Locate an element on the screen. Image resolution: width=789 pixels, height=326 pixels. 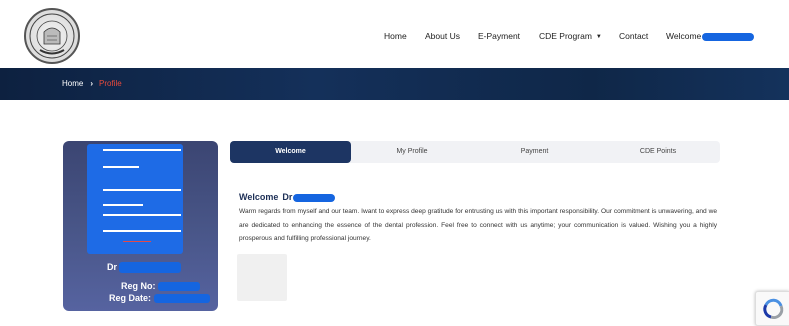
redacted-reg-date is located at coordinates (181, 299).